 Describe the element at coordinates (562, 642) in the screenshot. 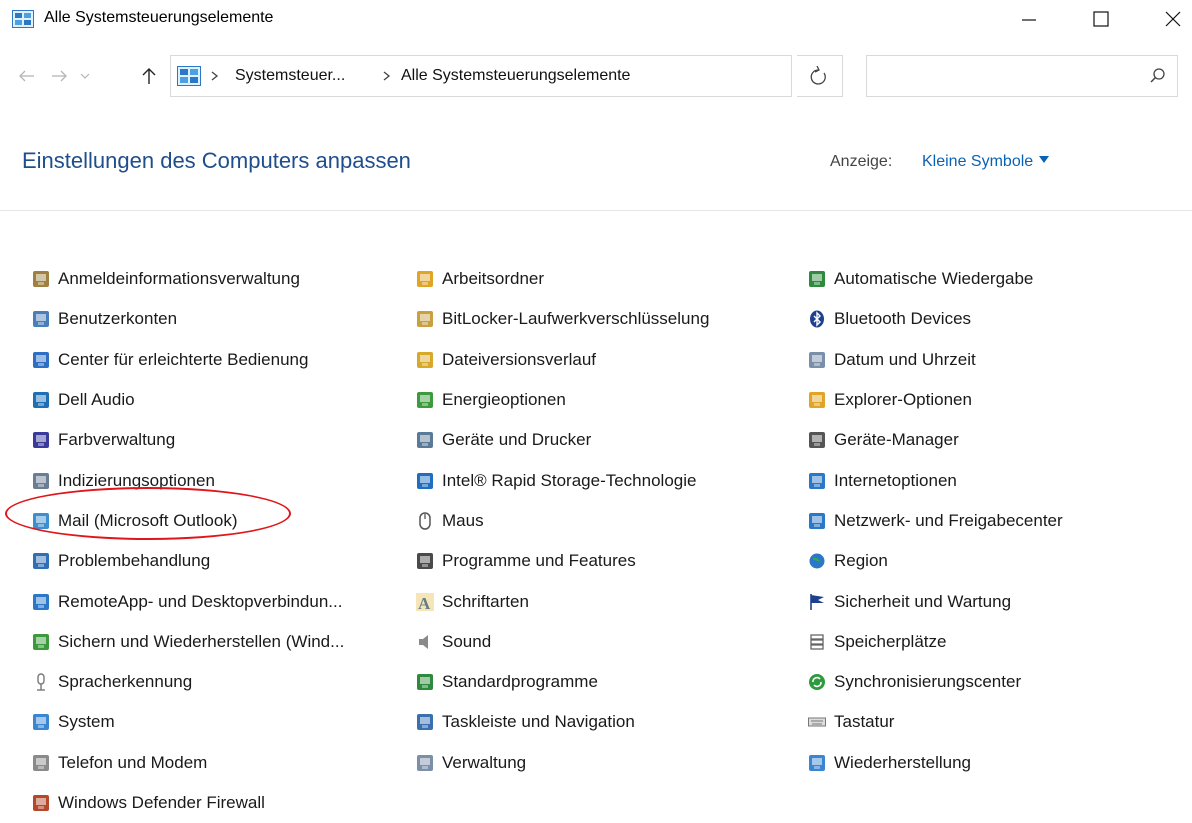

I see `control-panel-item: Sound` at that location.